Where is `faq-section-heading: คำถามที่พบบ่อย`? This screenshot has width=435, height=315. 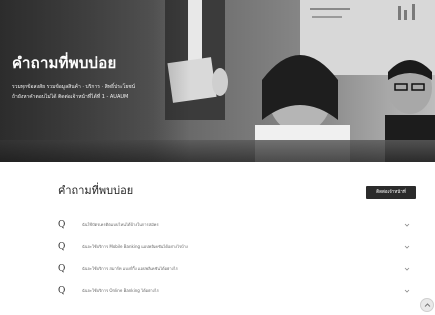
faq-section-heading: คำถามที่พบบ่อย is located at coordinates (96, 190).